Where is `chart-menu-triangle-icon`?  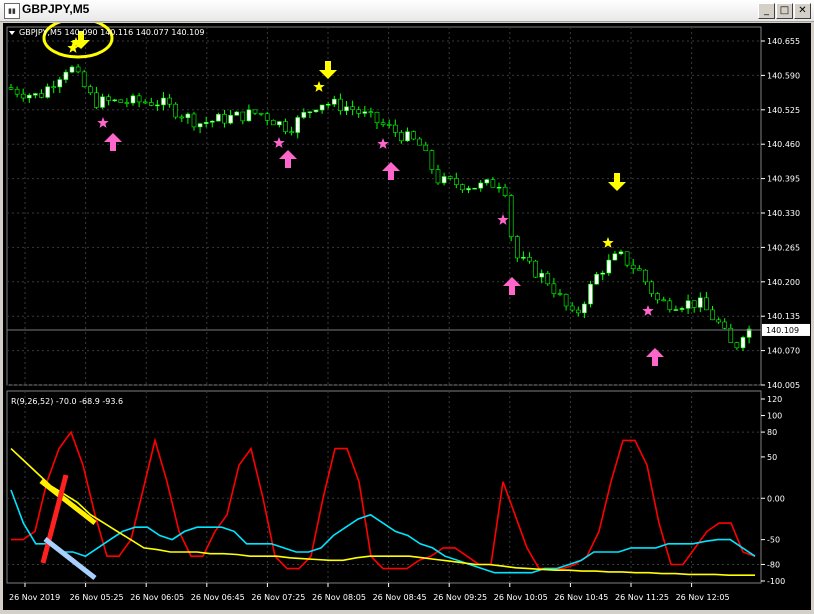
chart-menu-triangle-icon is located at coordinates (12, 33).